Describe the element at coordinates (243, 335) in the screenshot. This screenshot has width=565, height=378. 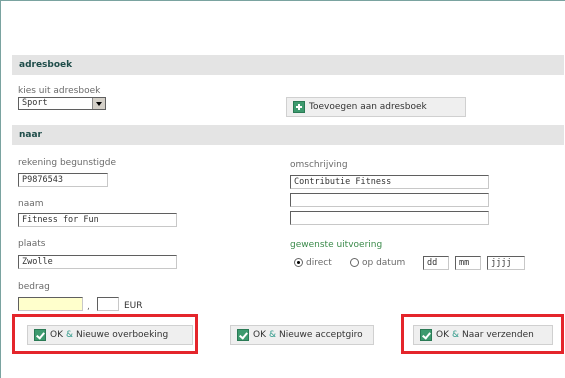
I see `checkmark-icon` at that location.